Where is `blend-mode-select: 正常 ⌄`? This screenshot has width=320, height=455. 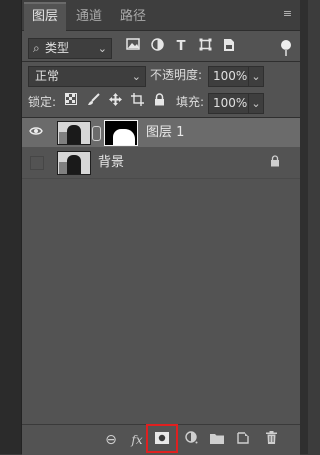
blend-mode-select: 正常 ⌄ is located at coordinates (87, 76).